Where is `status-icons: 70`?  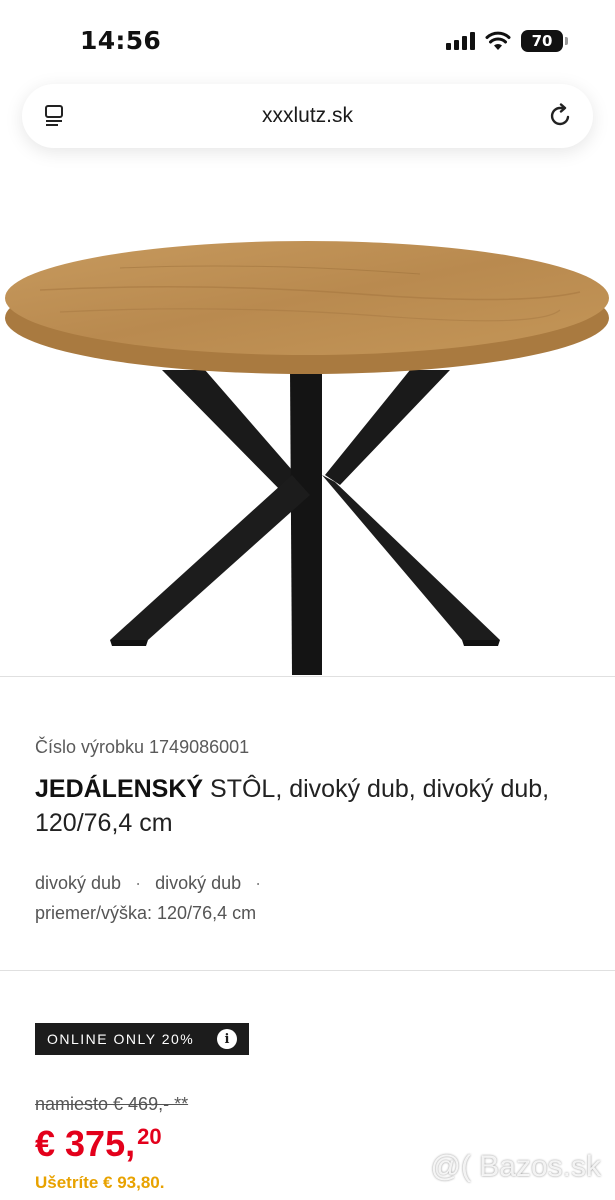
status-icons: 70 is located at coordinates (507, 41).